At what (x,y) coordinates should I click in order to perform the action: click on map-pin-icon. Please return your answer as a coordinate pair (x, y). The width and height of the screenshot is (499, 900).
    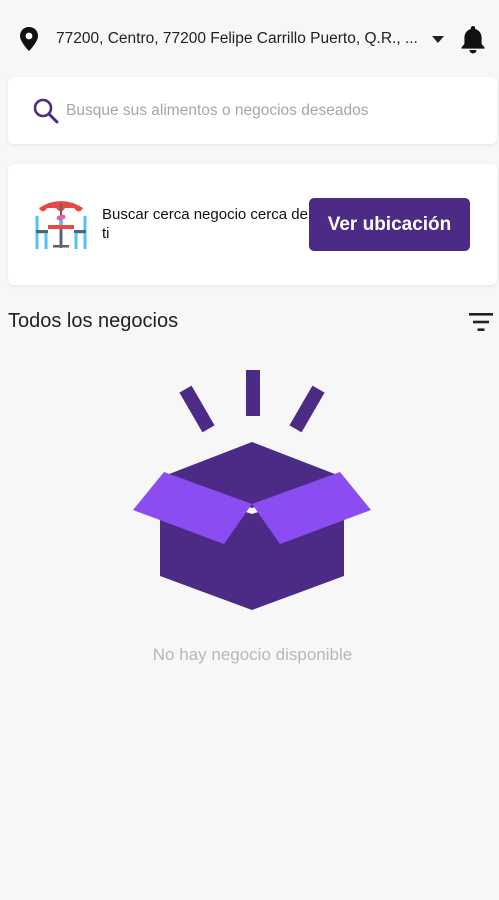
    Looking at the image, I should click on (29, 39).